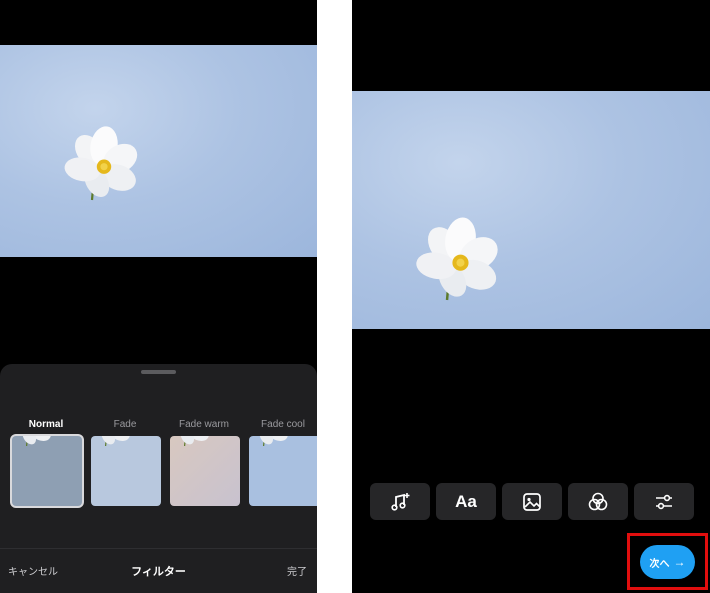 This screenshot has width=710, height=593. I want to click on next-button: 次へ →, so click(667, 562).